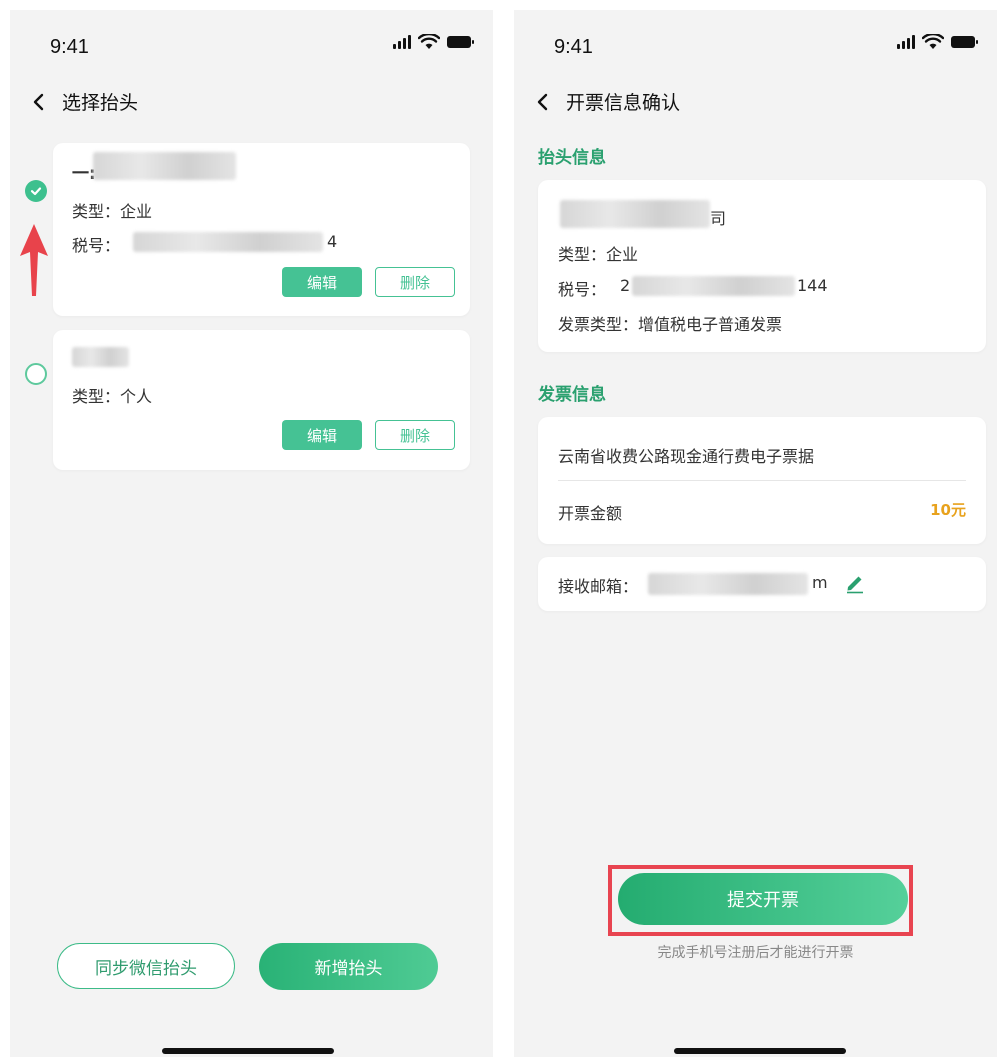 The image size is (997, 1057). I want to click on redacted-company-name, so click(635, 214).